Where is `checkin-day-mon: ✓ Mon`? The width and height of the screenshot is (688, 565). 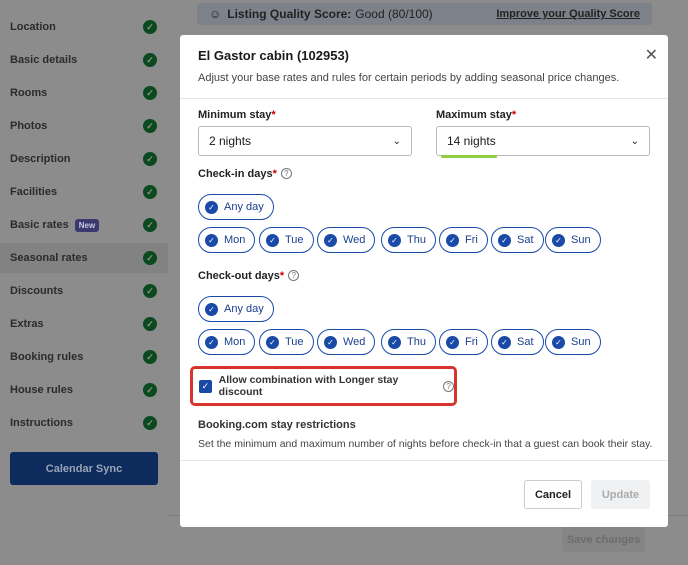 checkin-day-mon: ✓ Mon is located at coordinates (227, 240).